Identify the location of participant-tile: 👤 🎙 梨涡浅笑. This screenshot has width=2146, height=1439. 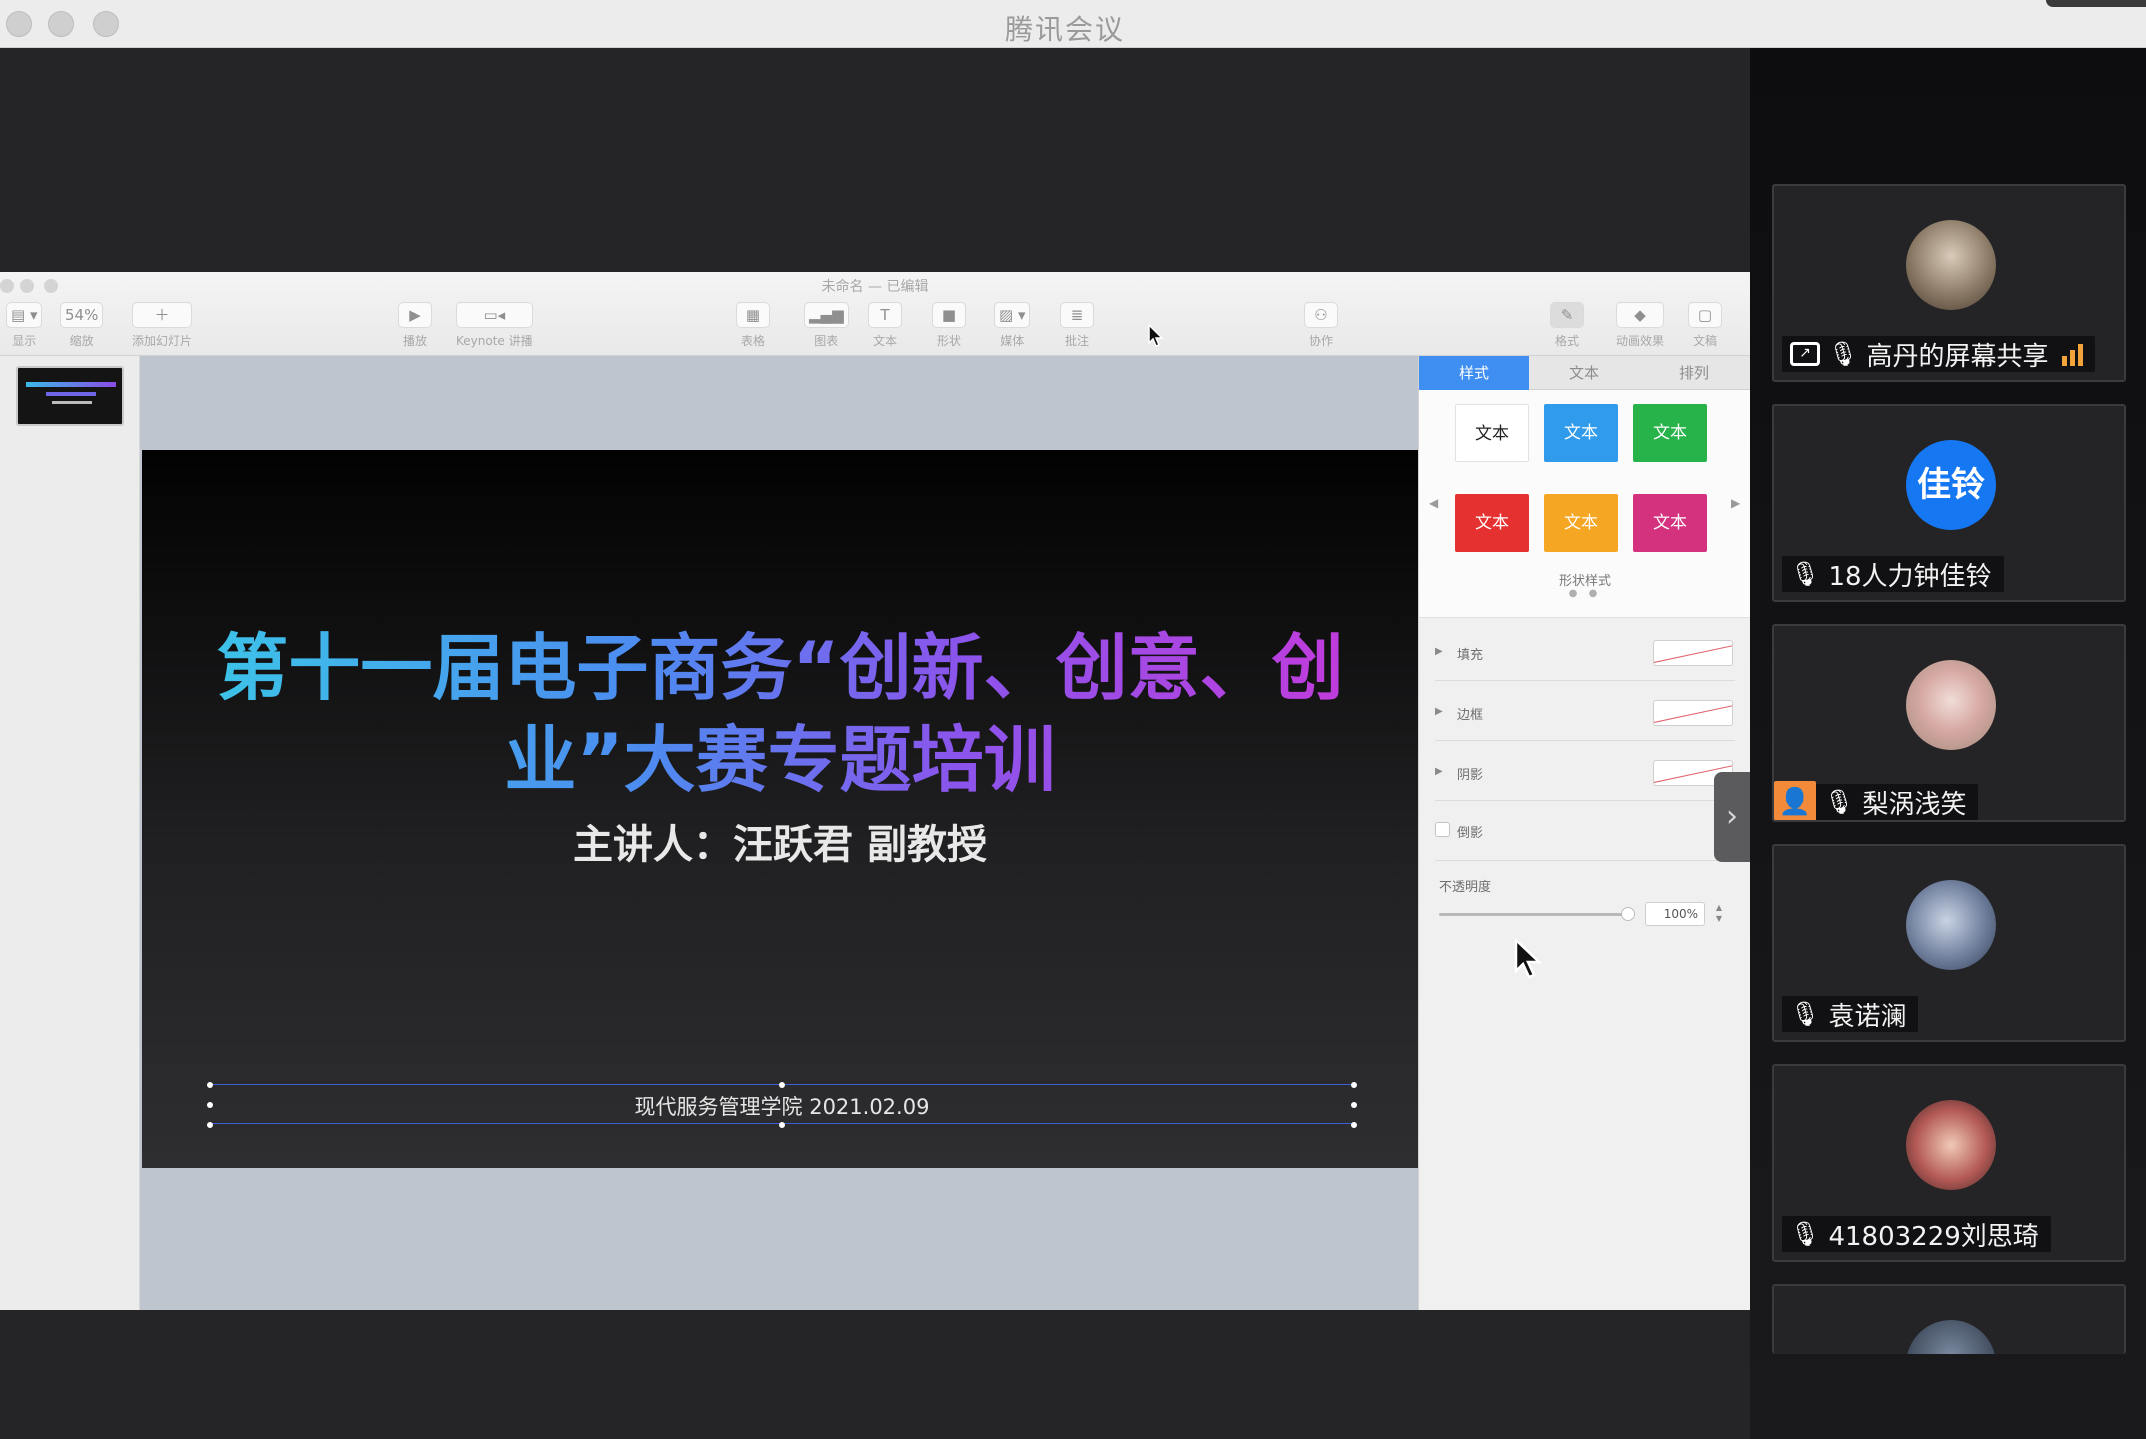
(1949, 723).